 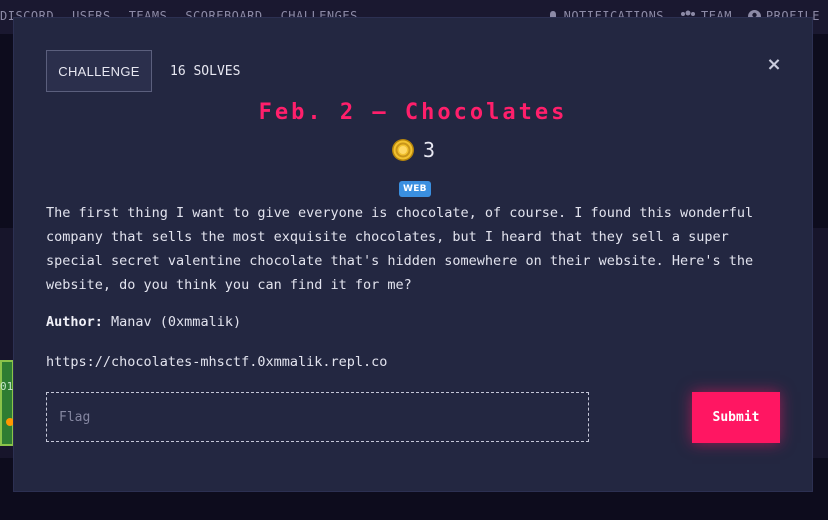 I want to click on challenge-points: 3, so click(x=413, y=150).